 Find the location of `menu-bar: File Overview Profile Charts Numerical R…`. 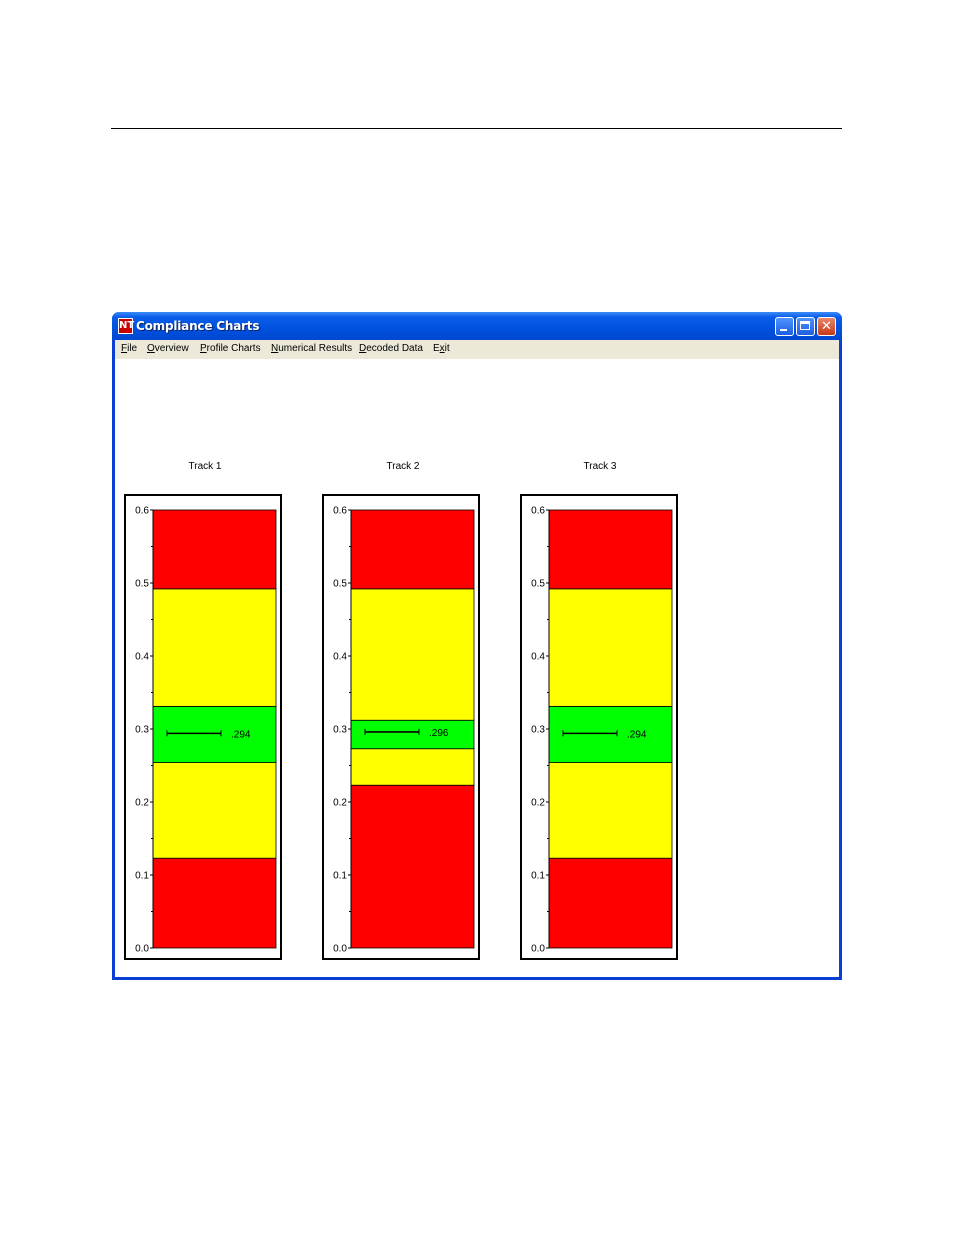

menu-bar: File Overview Profile Charts Numerical R… is located at coordinates (477, 349).